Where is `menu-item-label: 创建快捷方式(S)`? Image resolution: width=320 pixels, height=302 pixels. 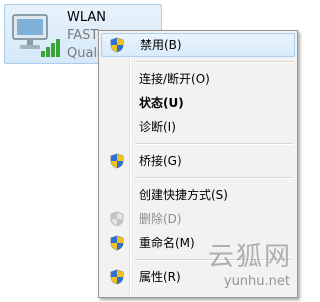 menu-item-label: 创建快捷方式(S) is located at coordinates (183, 195).